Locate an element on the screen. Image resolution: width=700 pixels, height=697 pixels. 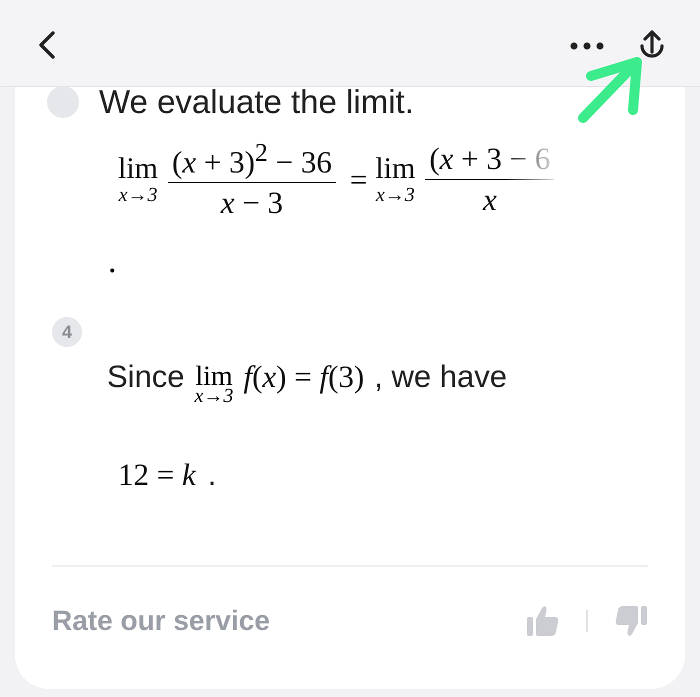
math-expression: f(x) = f(3) is located at coordinates (303, 377).